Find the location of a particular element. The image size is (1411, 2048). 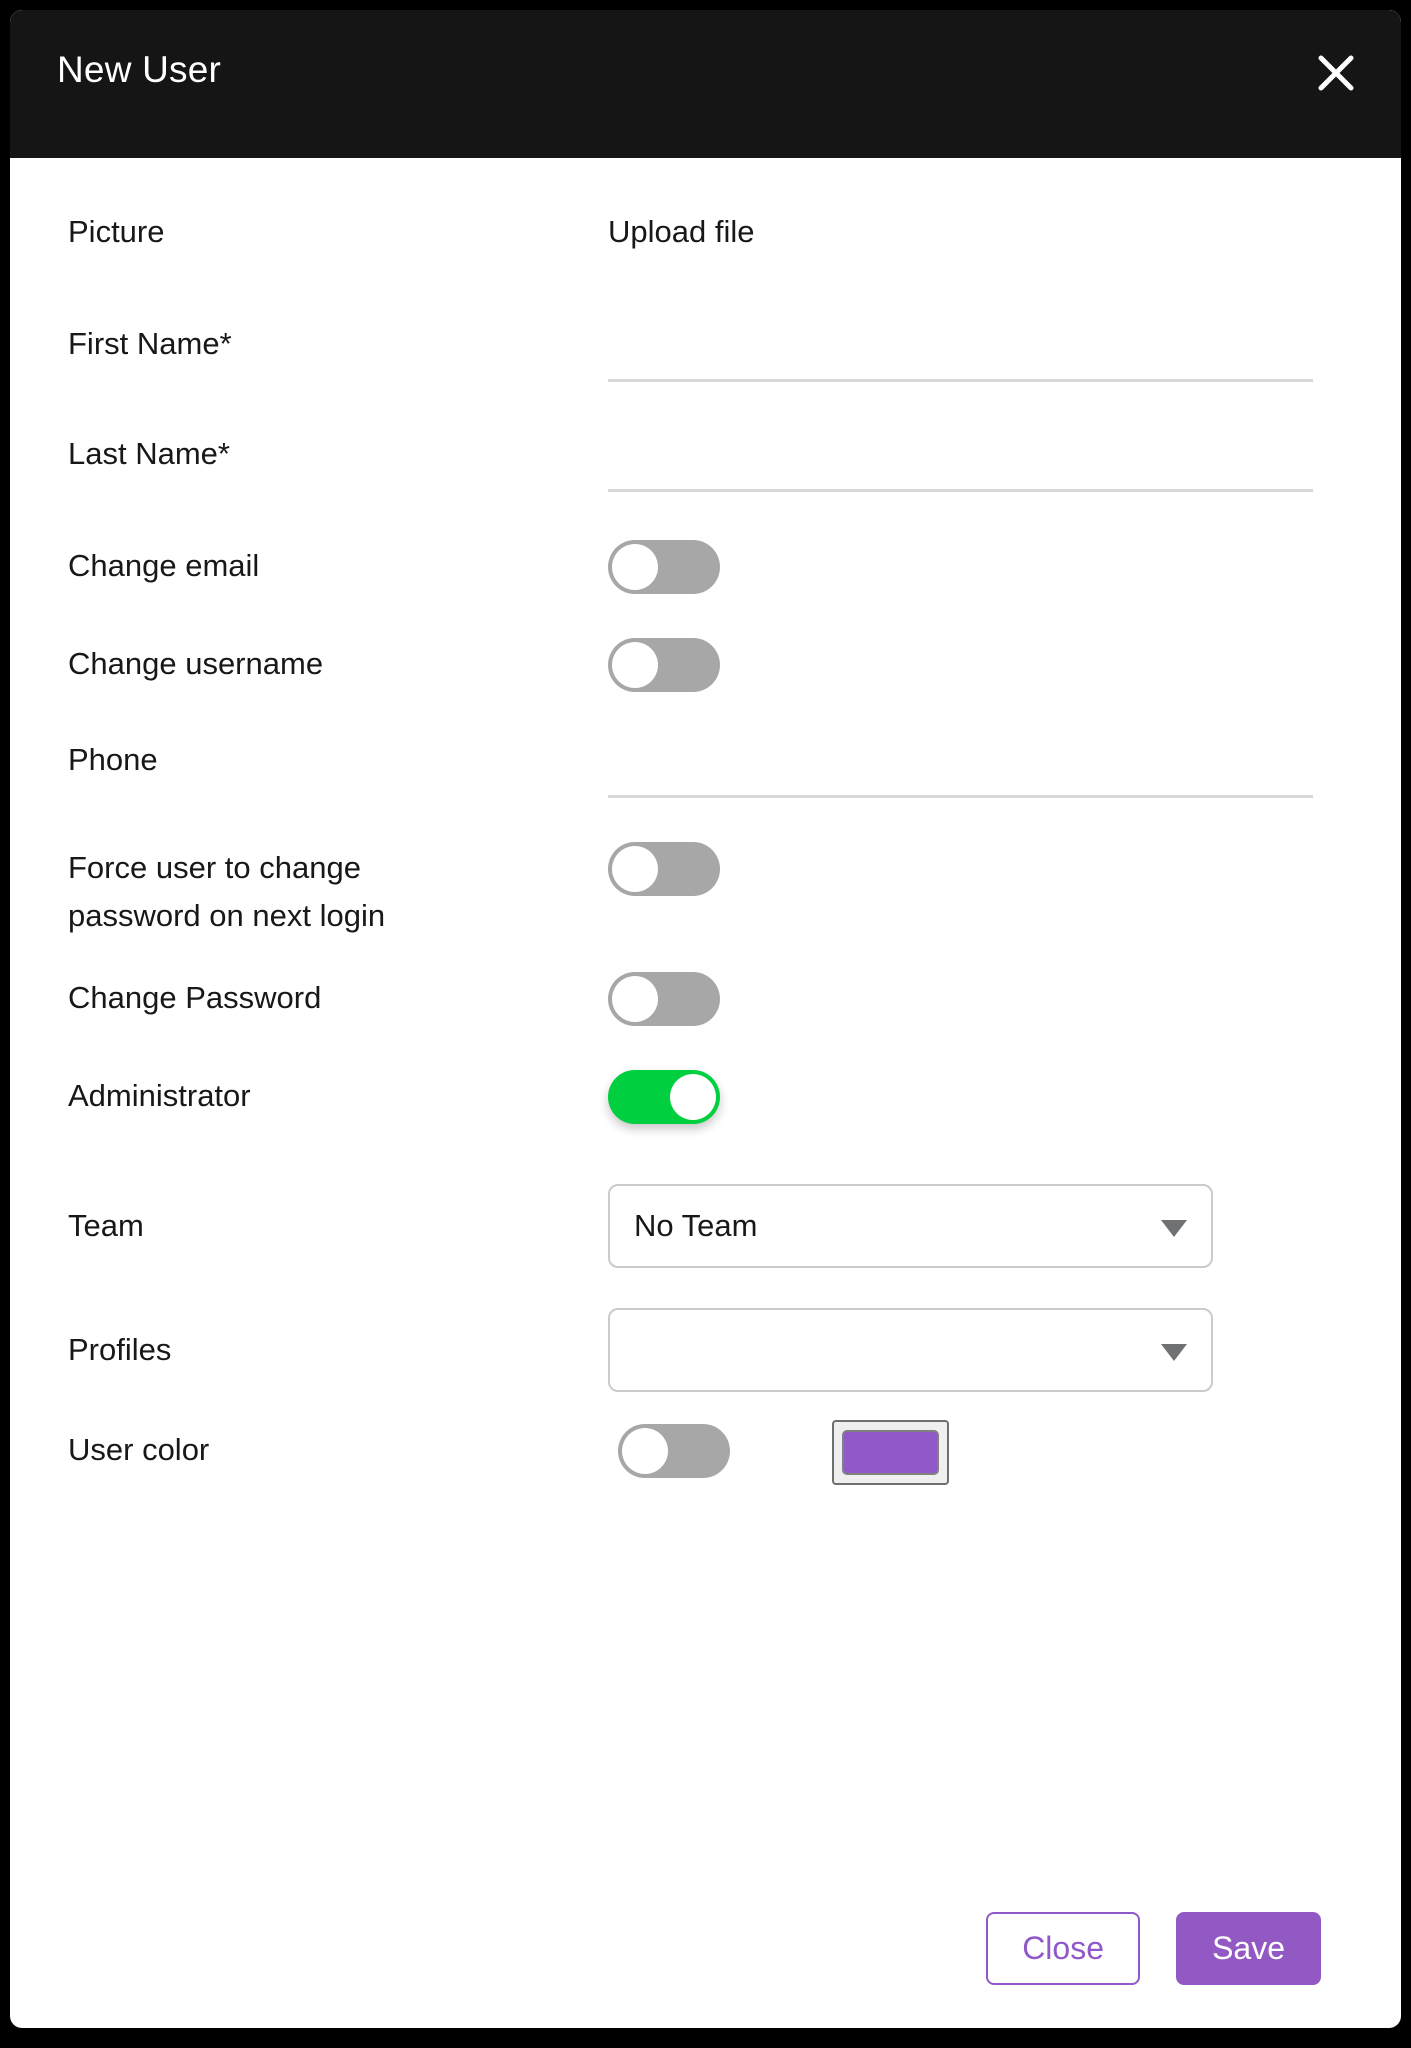

change-username-toggle is located at coordinates (664, 665).